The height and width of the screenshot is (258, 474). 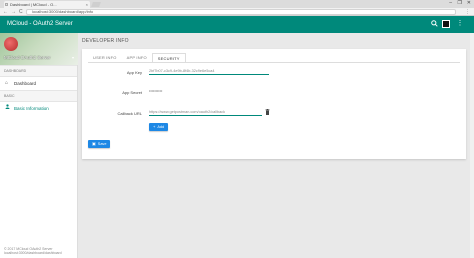 I want to click on save-button-label: Save, so click(x=102, y=144).